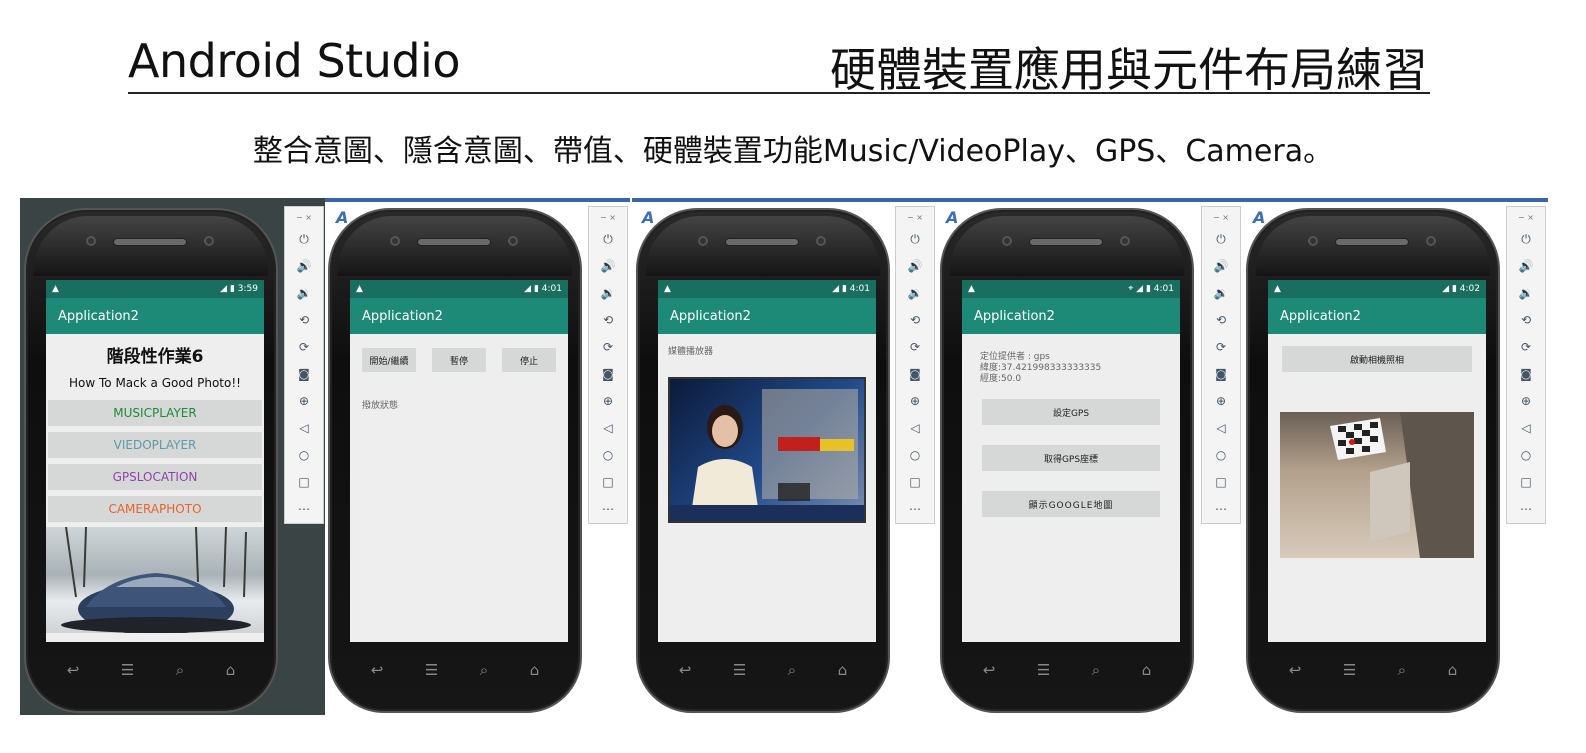 The image size is (1586, 753). Describe the element at coordinates (1071, 412) in the screenshot. I see `set-gps-button: 設定GPS` at that location.